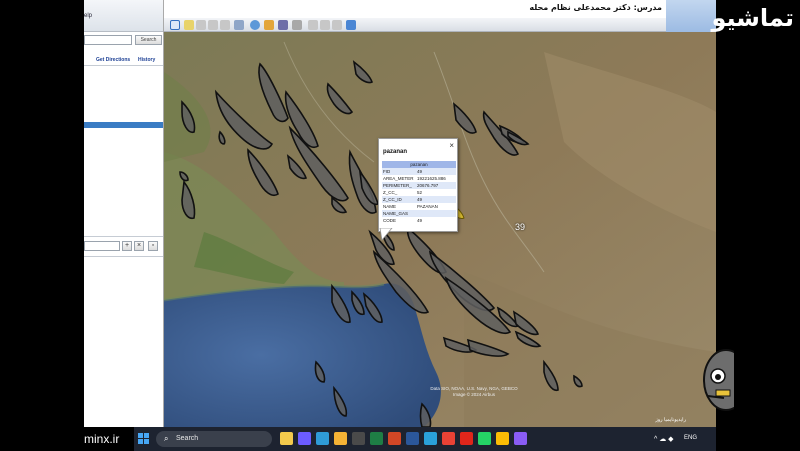  I want to click on layers-panel, so click(123, 341).